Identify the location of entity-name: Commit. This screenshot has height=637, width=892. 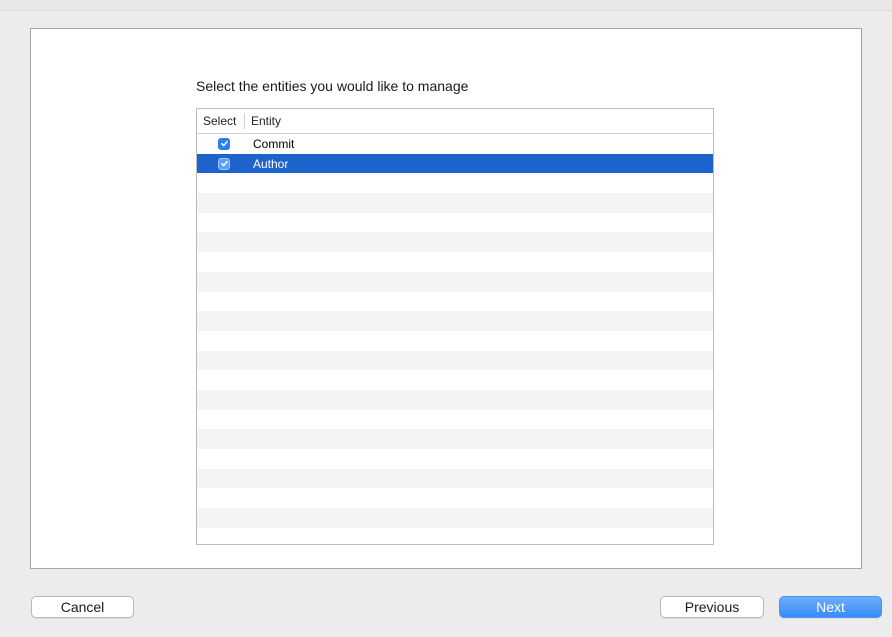
(274, 143).